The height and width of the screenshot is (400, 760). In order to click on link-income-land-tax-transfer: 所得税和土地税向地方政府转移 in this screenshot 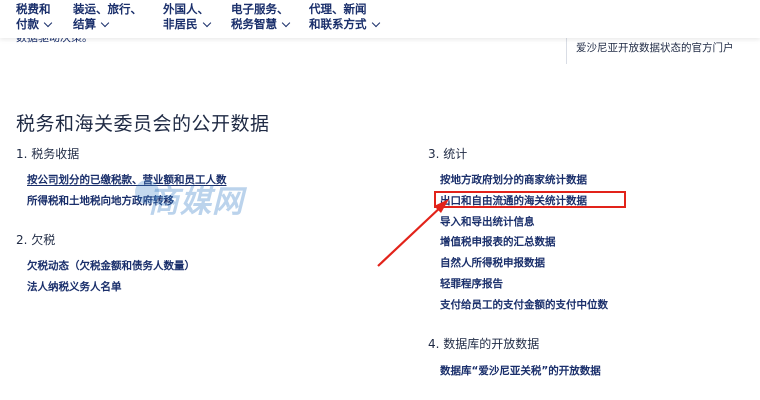, I will do `click(127, 201)`.